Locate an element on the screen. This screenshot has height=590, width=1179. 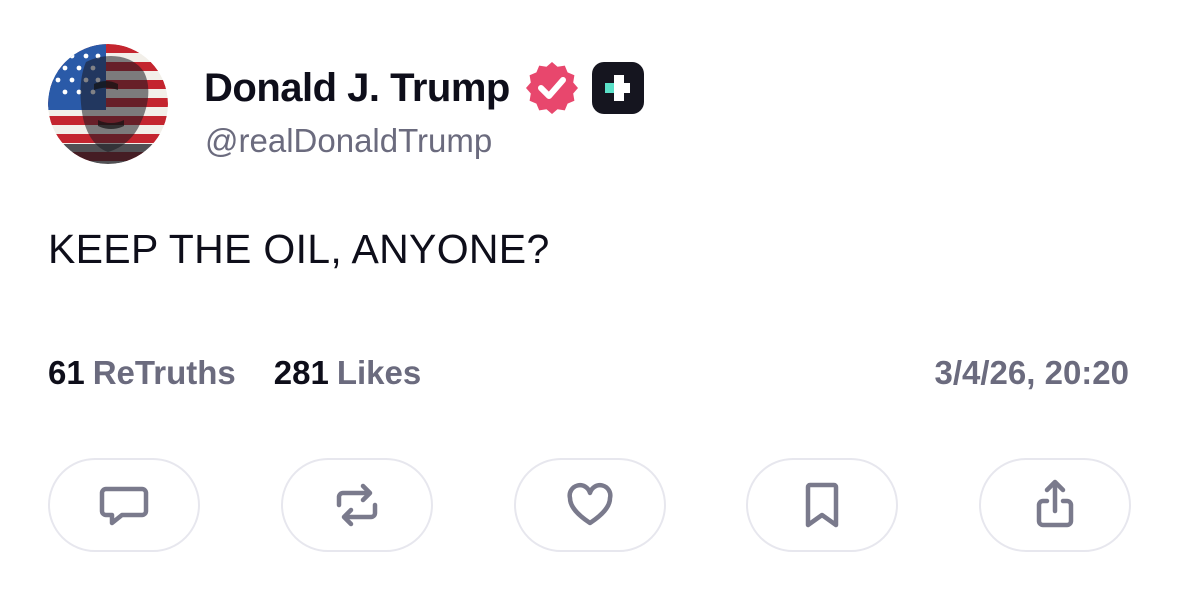
author-avatar is located at coordinates (108, 104).